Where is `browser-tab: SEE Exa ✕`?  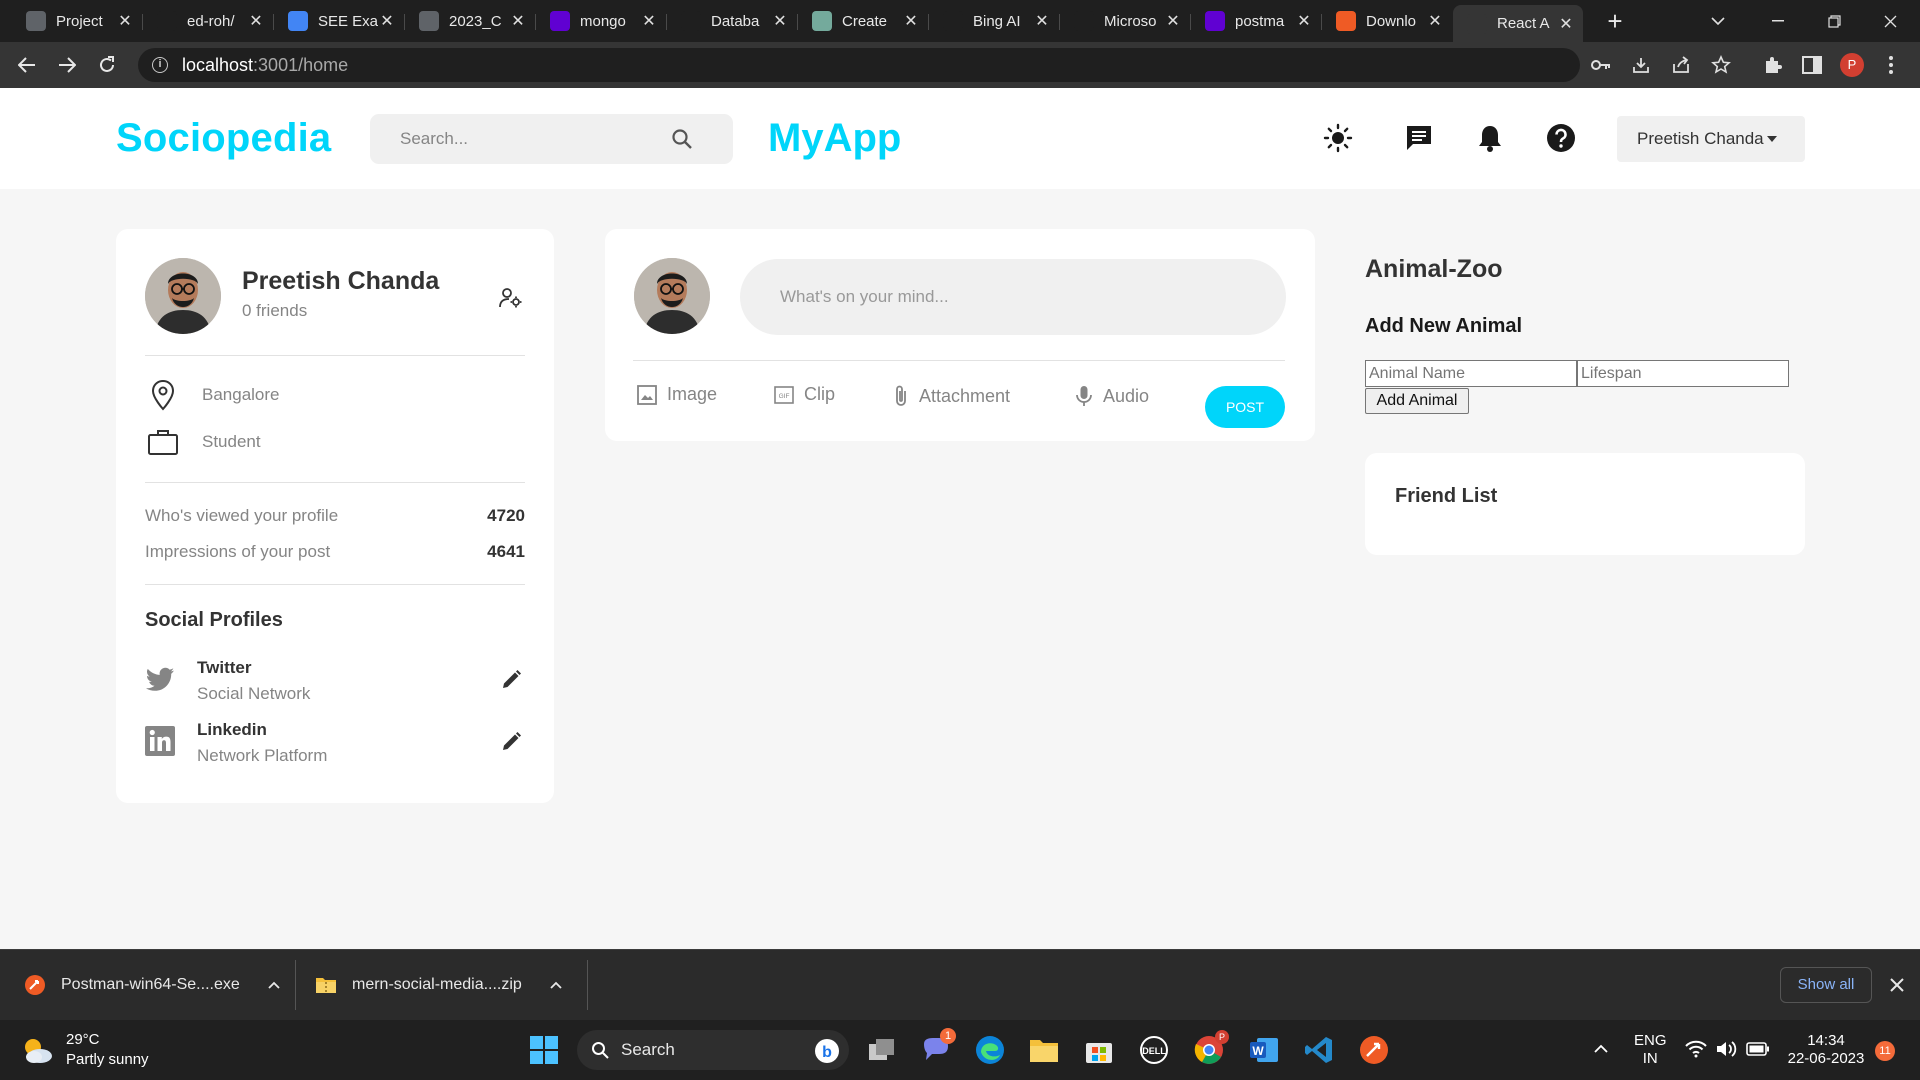 browser-tab: SEE Exa ✕ is located at coordinates (339, 21).